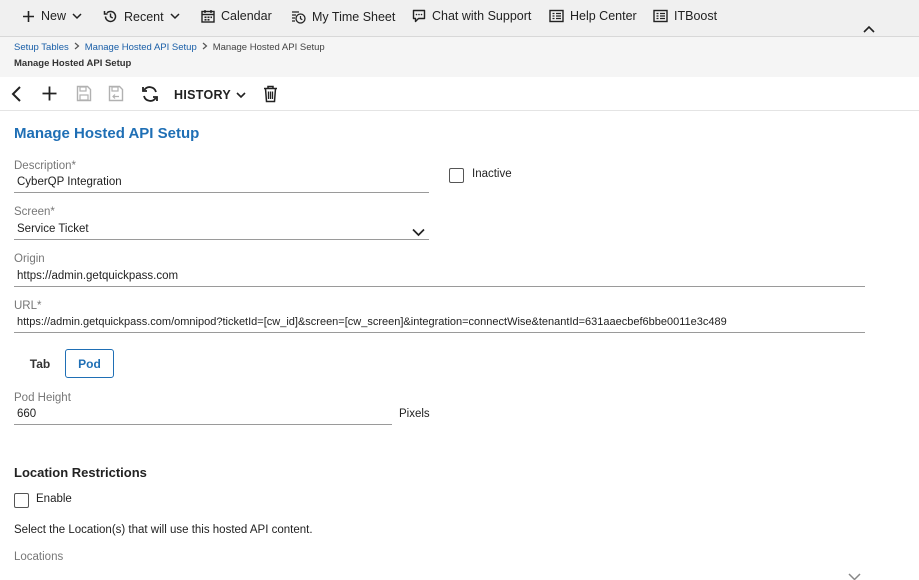 The height and width of the screenshot is (580, 919). I want to click on save-close-icon, so click(116, 95).